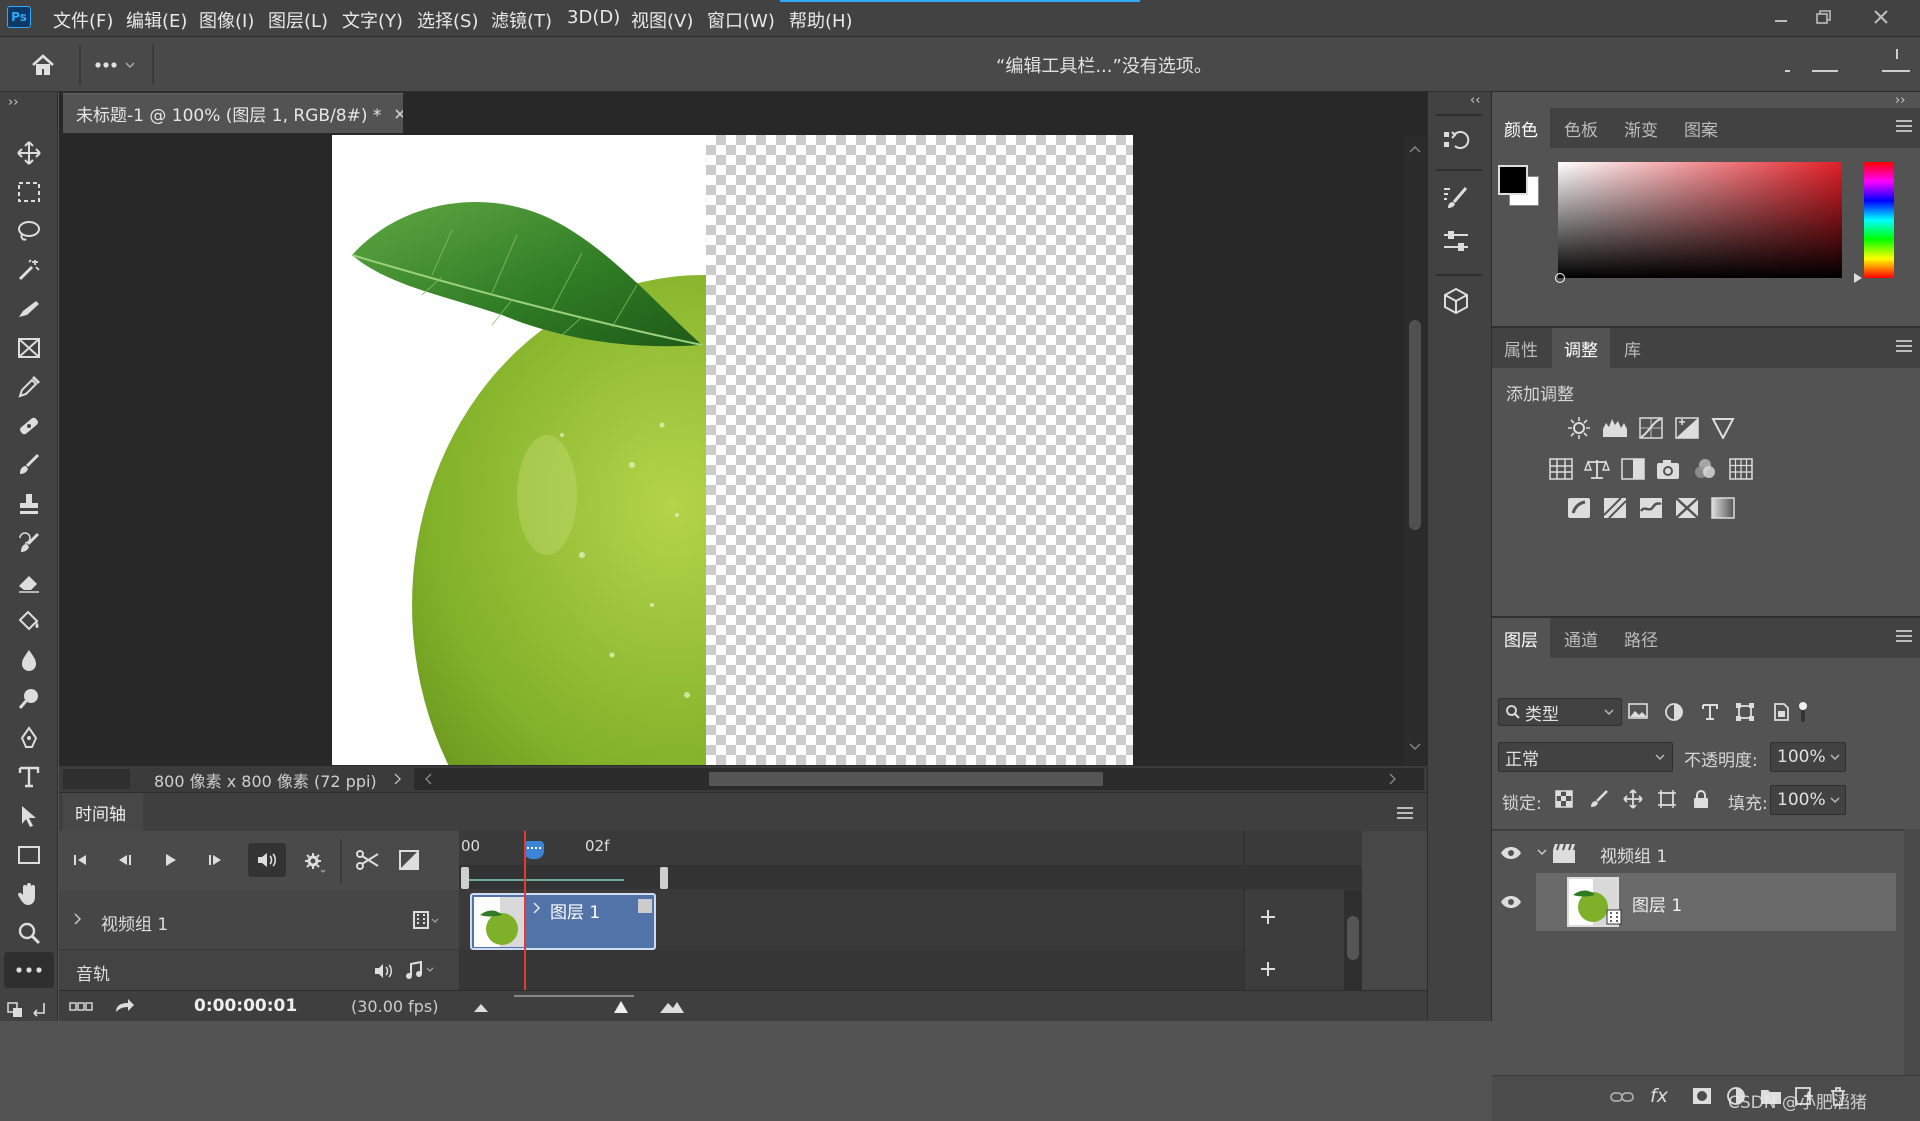  Describe the element at coordinates (1803, 711) in the screenshot. I see `filter-toggle` at that location.